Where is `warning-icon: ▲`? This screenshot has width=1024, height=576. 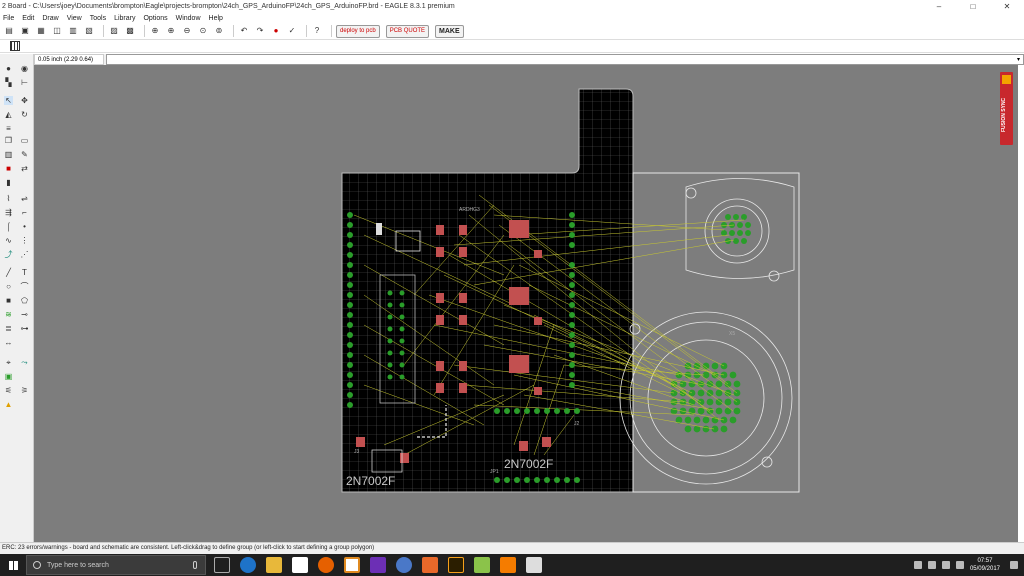
warning-icon: ▲ is located at coordinates (8, 404).